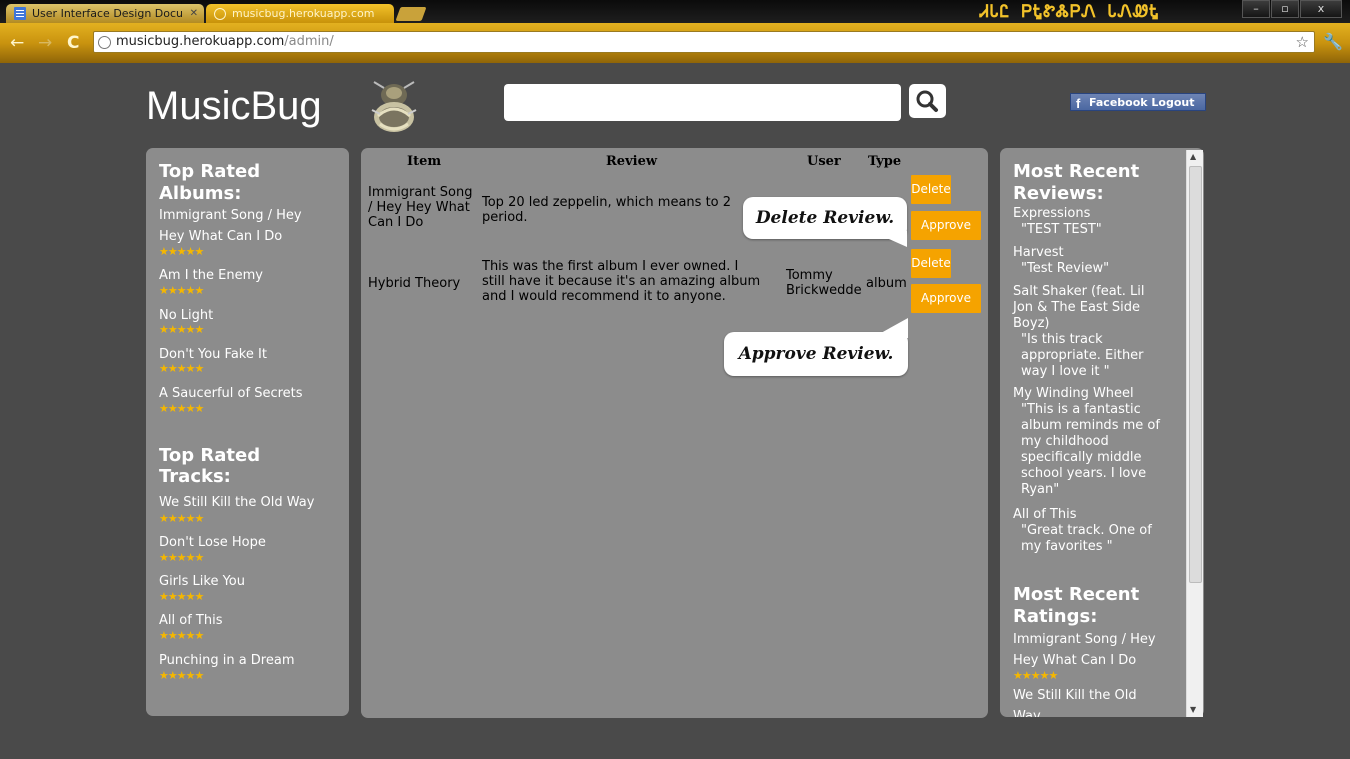 This screenshot has height=759, width=1350. I want to click on url-text: musicbug.herokuapp.com/admin/, so click(225, 42).